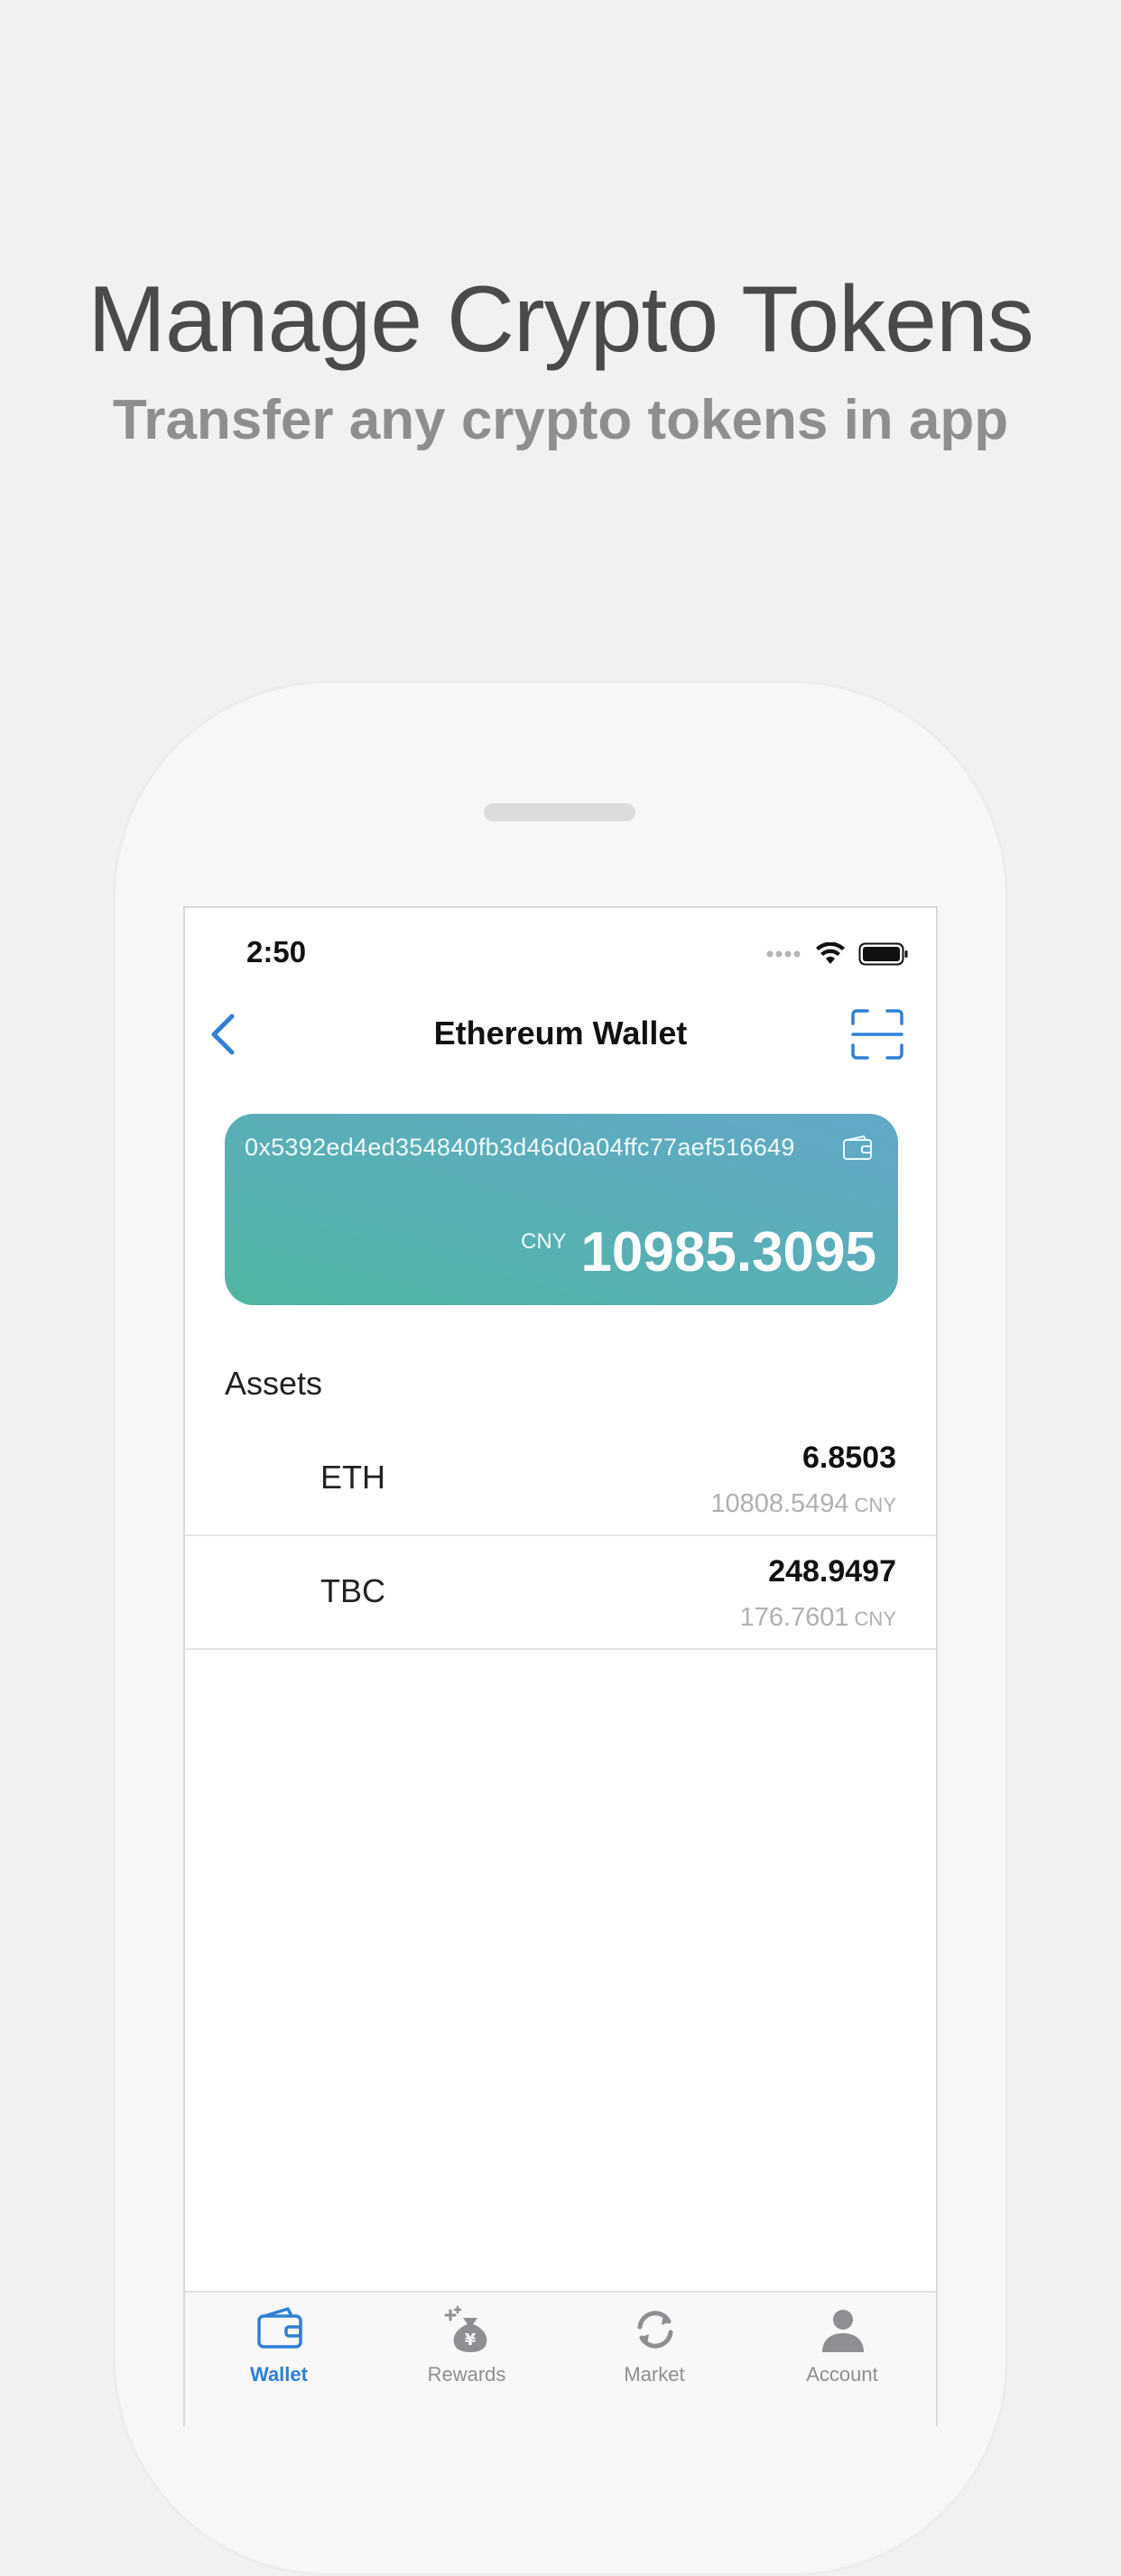 The width and height of the screenshot is (1121, 2576). Describe the element at coordinates (849, 1458) in the screenshot. I see `asset-amount: 6.8503` at that location.